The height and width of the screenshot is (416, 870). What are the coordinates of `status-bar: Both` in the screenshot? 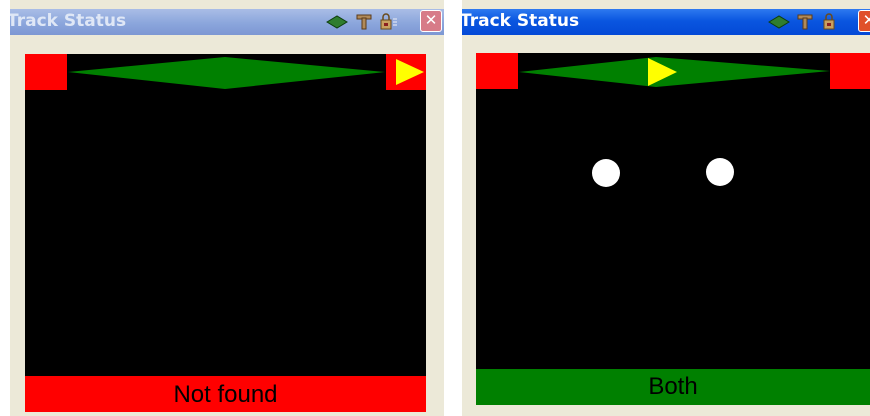 It's located at (673, 387).